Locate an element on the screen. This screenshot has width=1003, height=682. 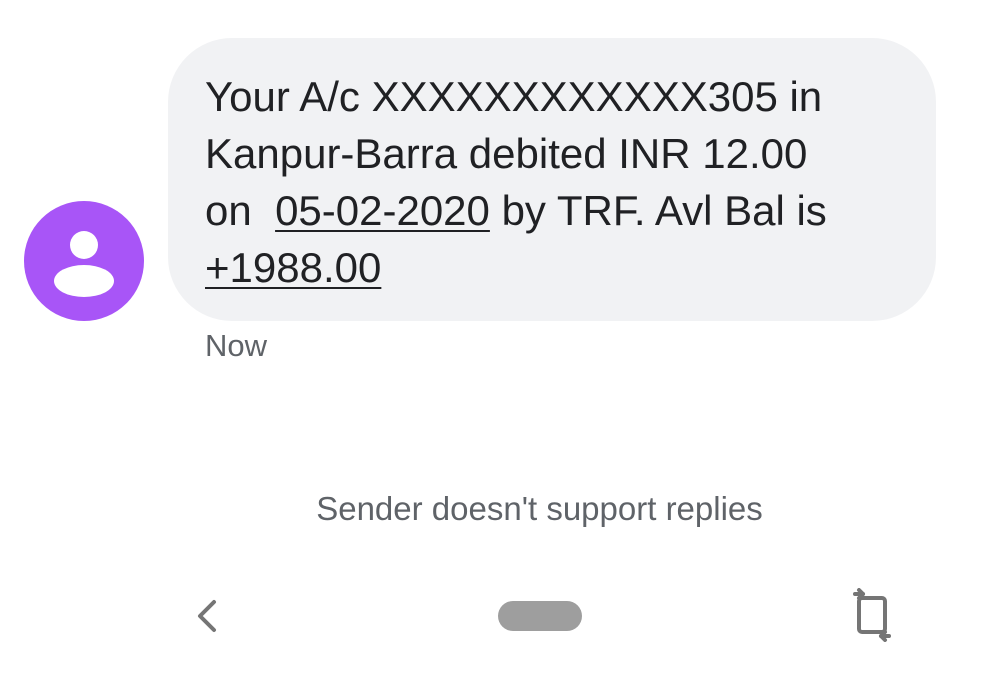
chevron-left-icon is located at coordinates (207, 616).